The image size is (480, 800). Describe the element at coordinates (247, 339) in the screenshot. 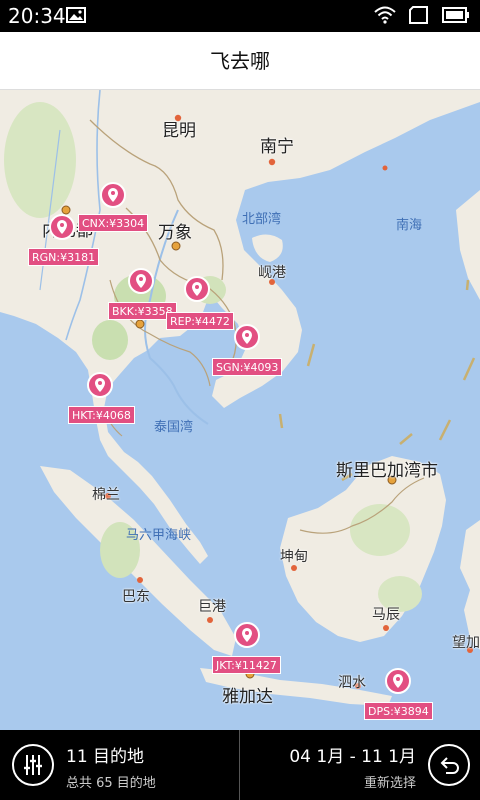

I see `destination-marker-sgn` at that location.